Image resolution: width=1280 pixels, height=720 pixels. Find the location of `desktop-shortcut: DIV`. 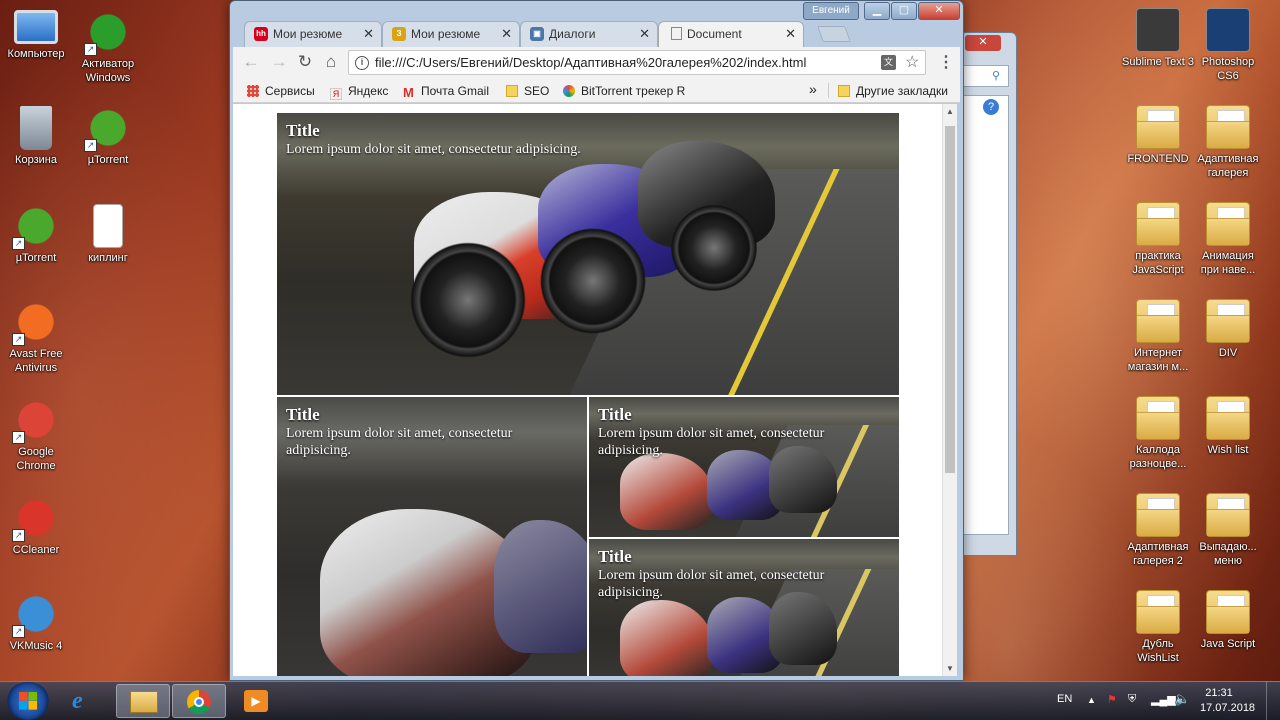

desktop-shortcut: DIV is located at coordinates (1228, 329).